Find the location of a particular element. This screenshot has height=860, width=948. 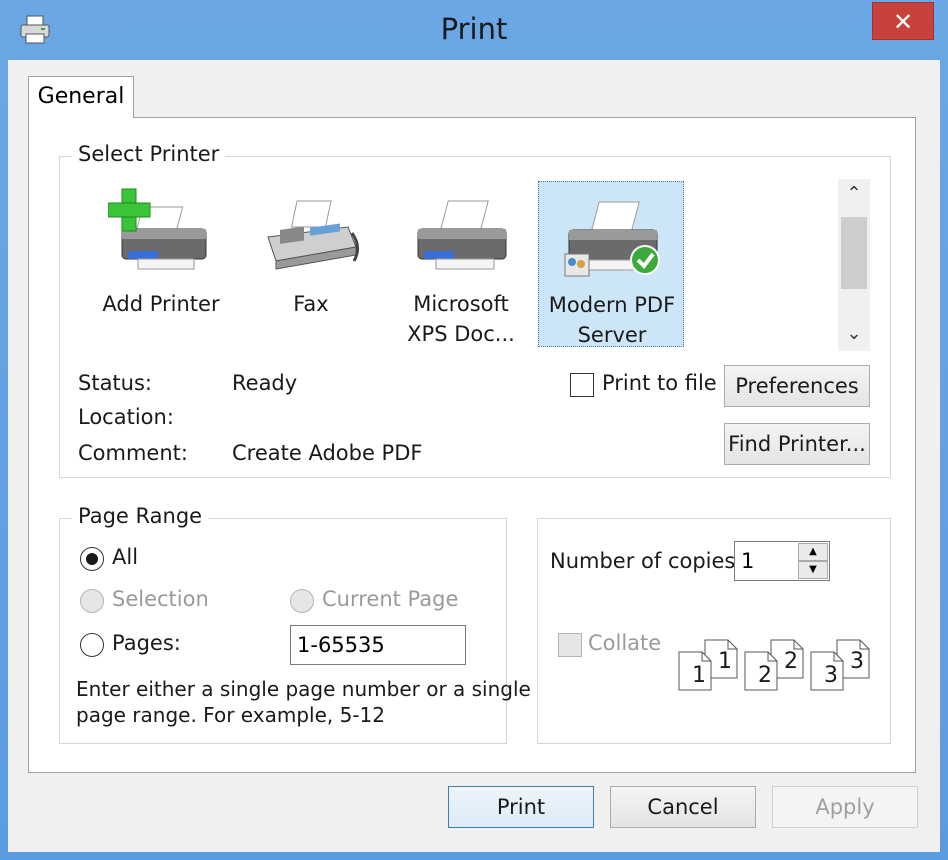

scroll-thumb is located at coordinates (854, 253).